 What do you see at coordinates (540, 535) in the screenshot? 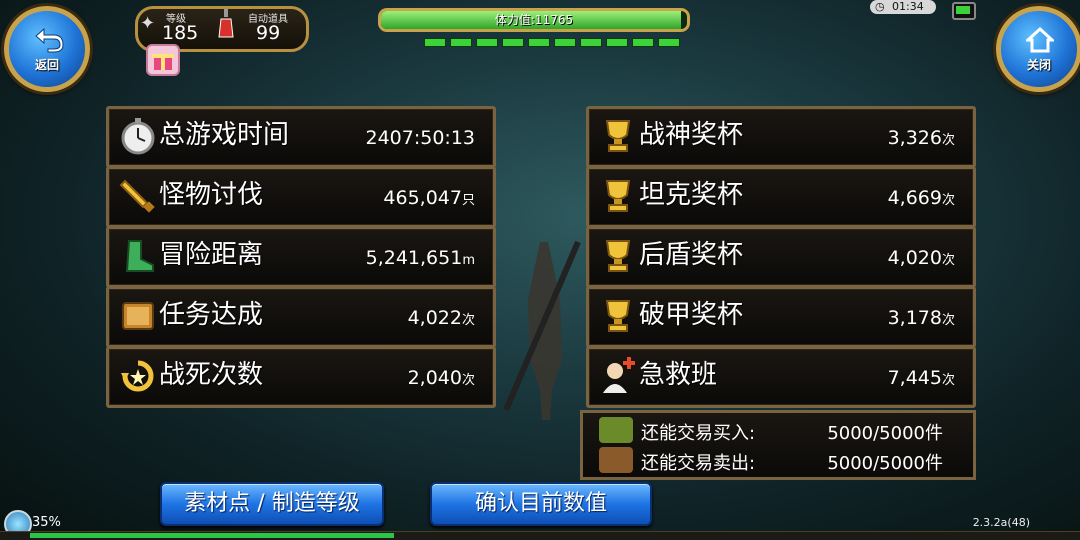
I see `loading-progress-bar` at bounding box center [540, 535].